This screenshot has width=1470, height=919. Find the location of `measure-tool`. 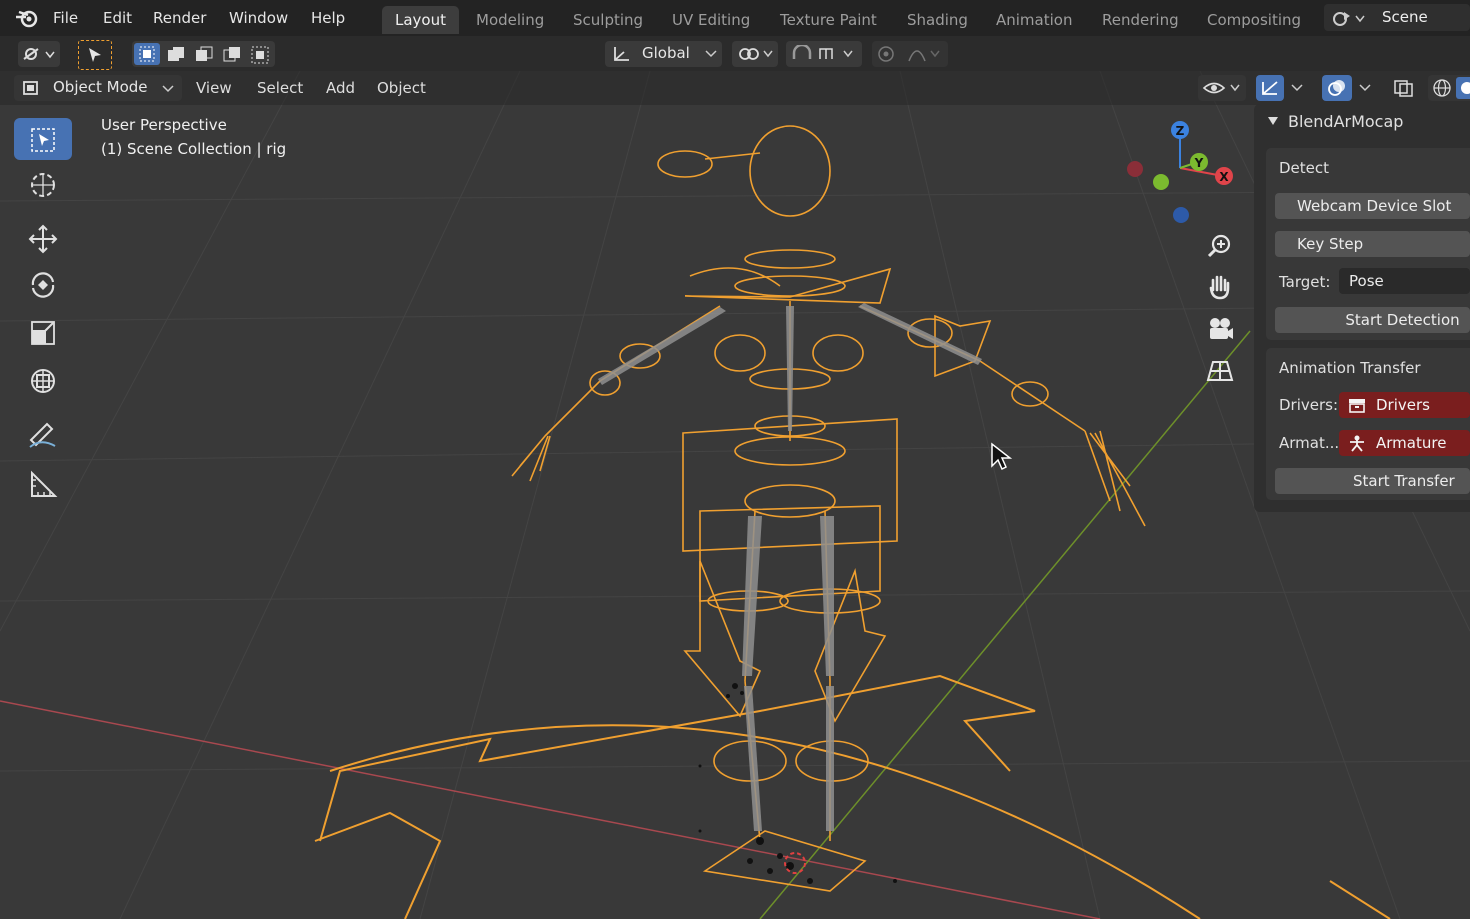

measure-tool is located at coordinates (43, 485).